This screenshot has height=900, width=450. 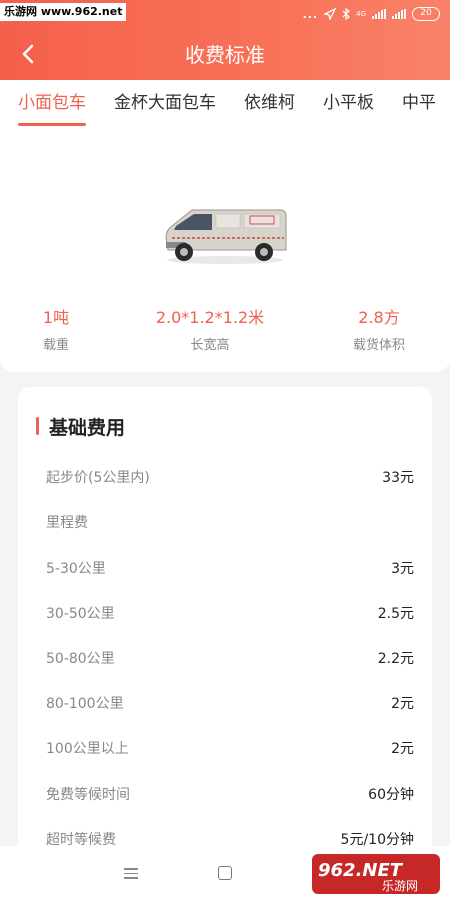 What do you see at coordinates (230, 703) in the screenshot?
I see `fee-row: 80-100公里 2元` at bounding box center [230, 703].